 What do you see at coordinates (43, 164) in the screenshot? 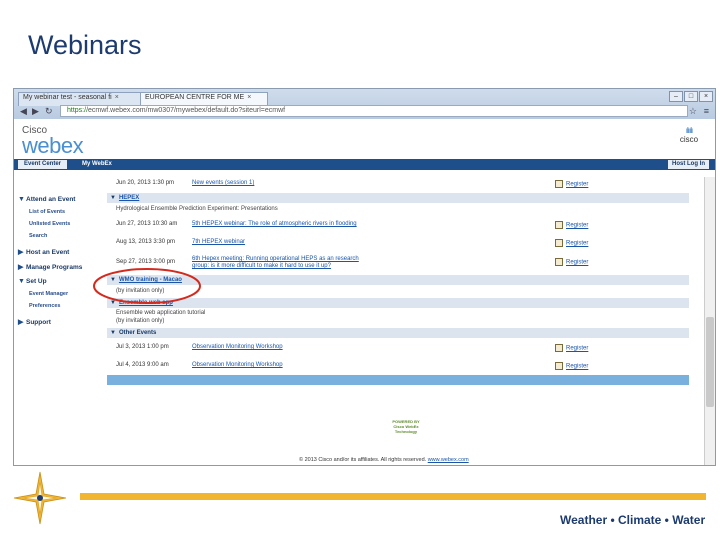
I see `tab-event-center: Event Center` at bounding box center [43, 164].